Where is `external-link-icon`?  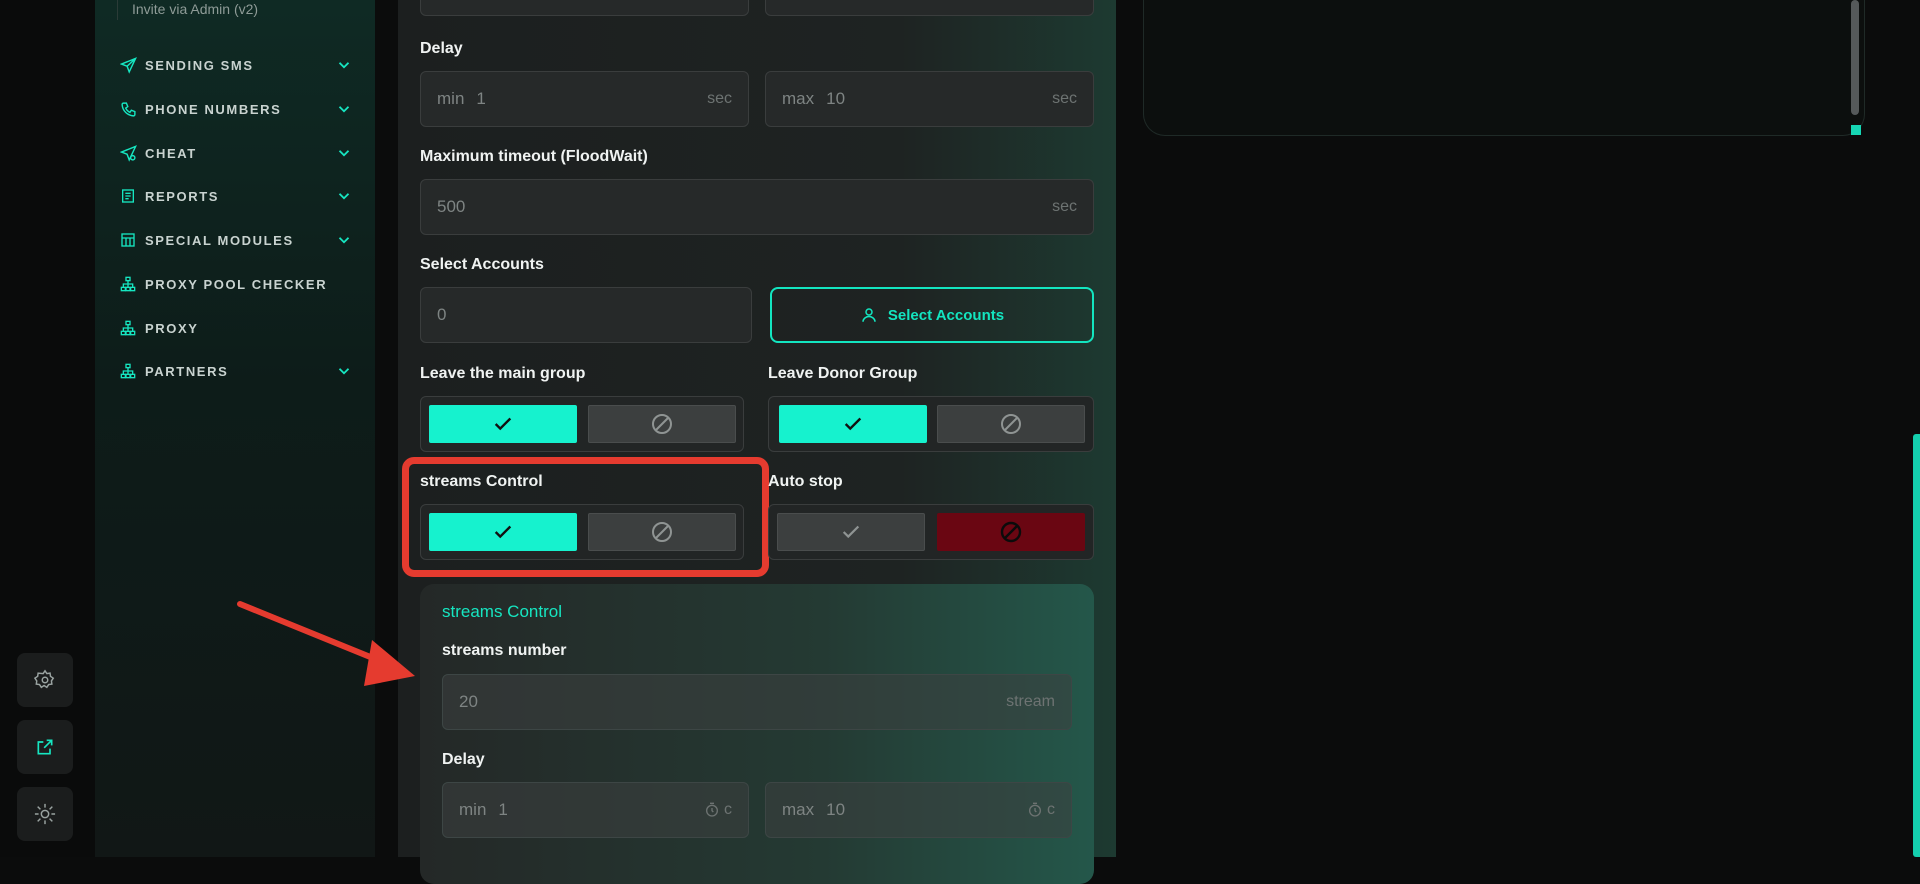
external-link-icon is located at coordinates (45, 747).